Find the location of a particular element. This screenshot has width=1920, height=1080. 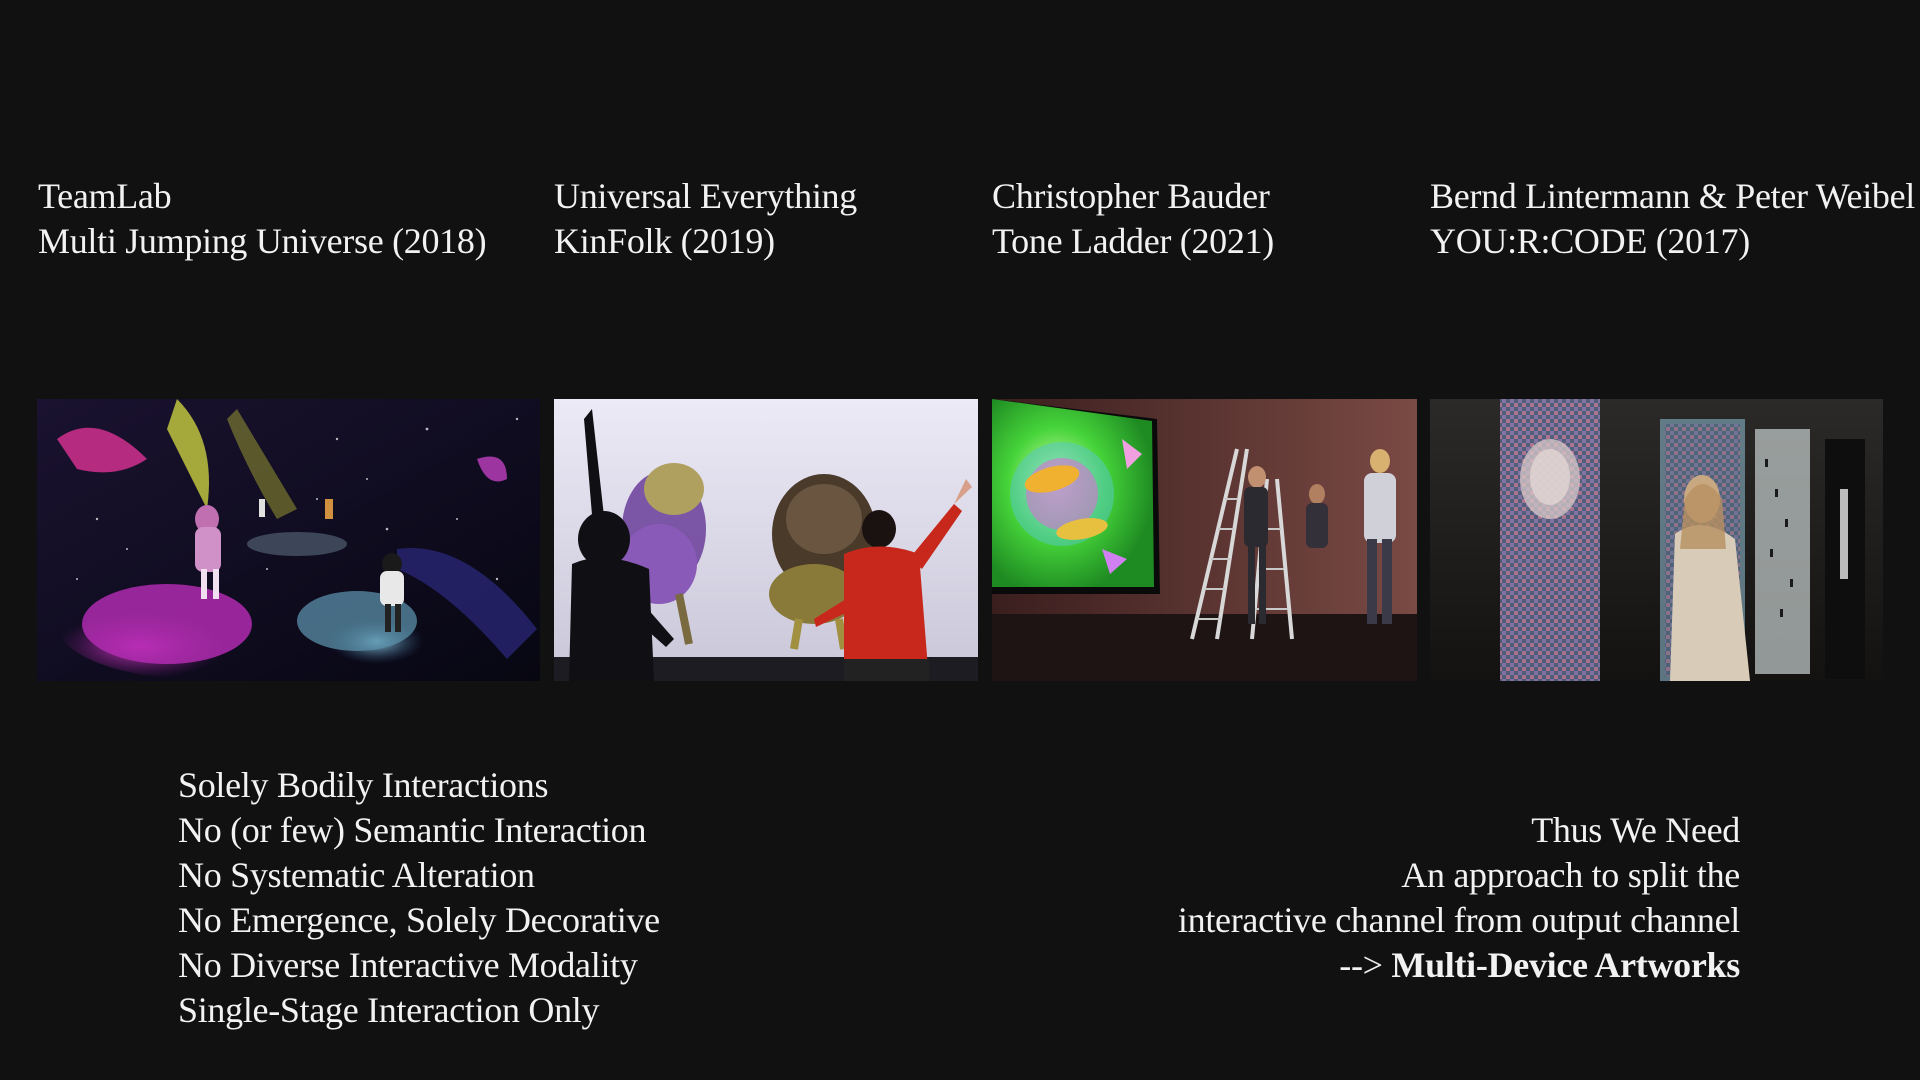

critique-item: No Emergence, Solely Decorative is located at coordinates (419, 920).